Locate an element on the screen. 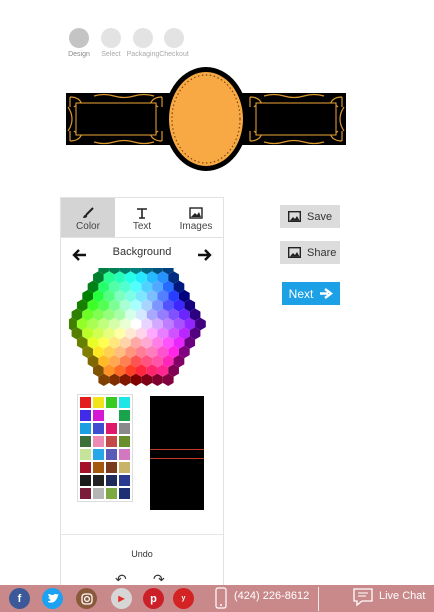 The image size is (434, 612). youtube-icon: ▶ is located at coordinates (121, 598).